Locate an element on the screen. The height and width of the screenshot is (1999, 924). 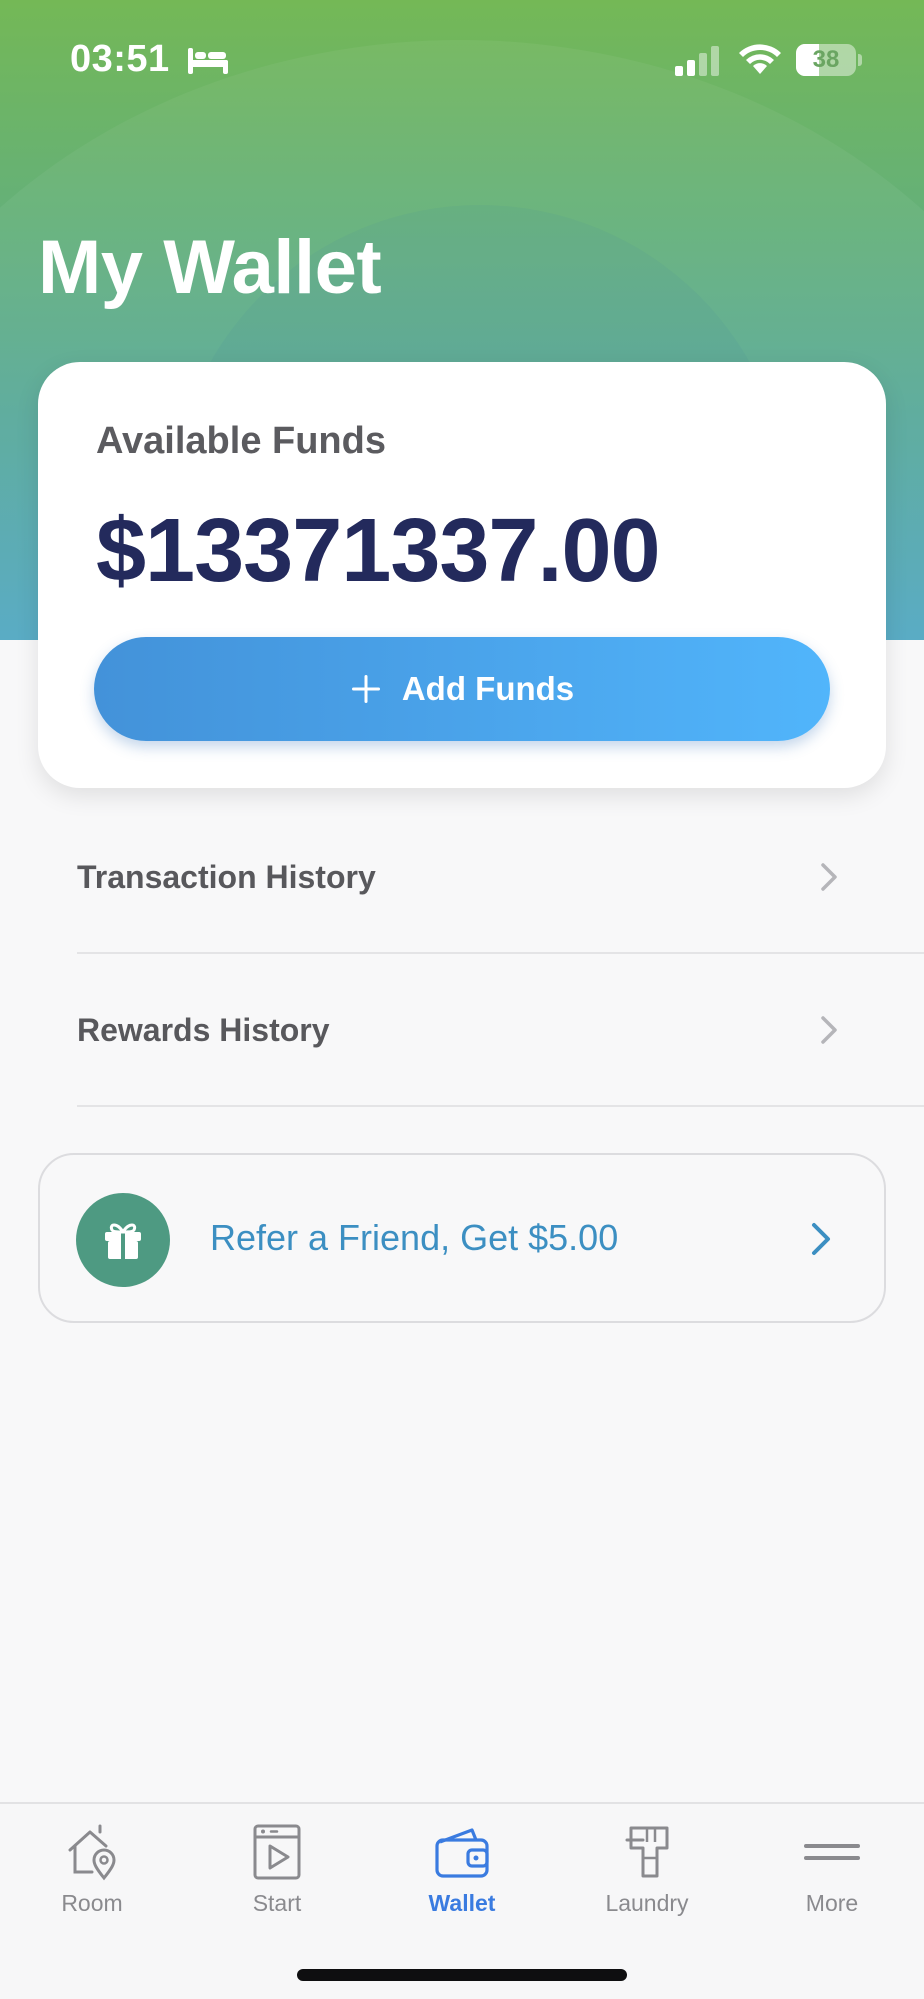
tab-label: Laundry is located at coordinates (647, 1903).